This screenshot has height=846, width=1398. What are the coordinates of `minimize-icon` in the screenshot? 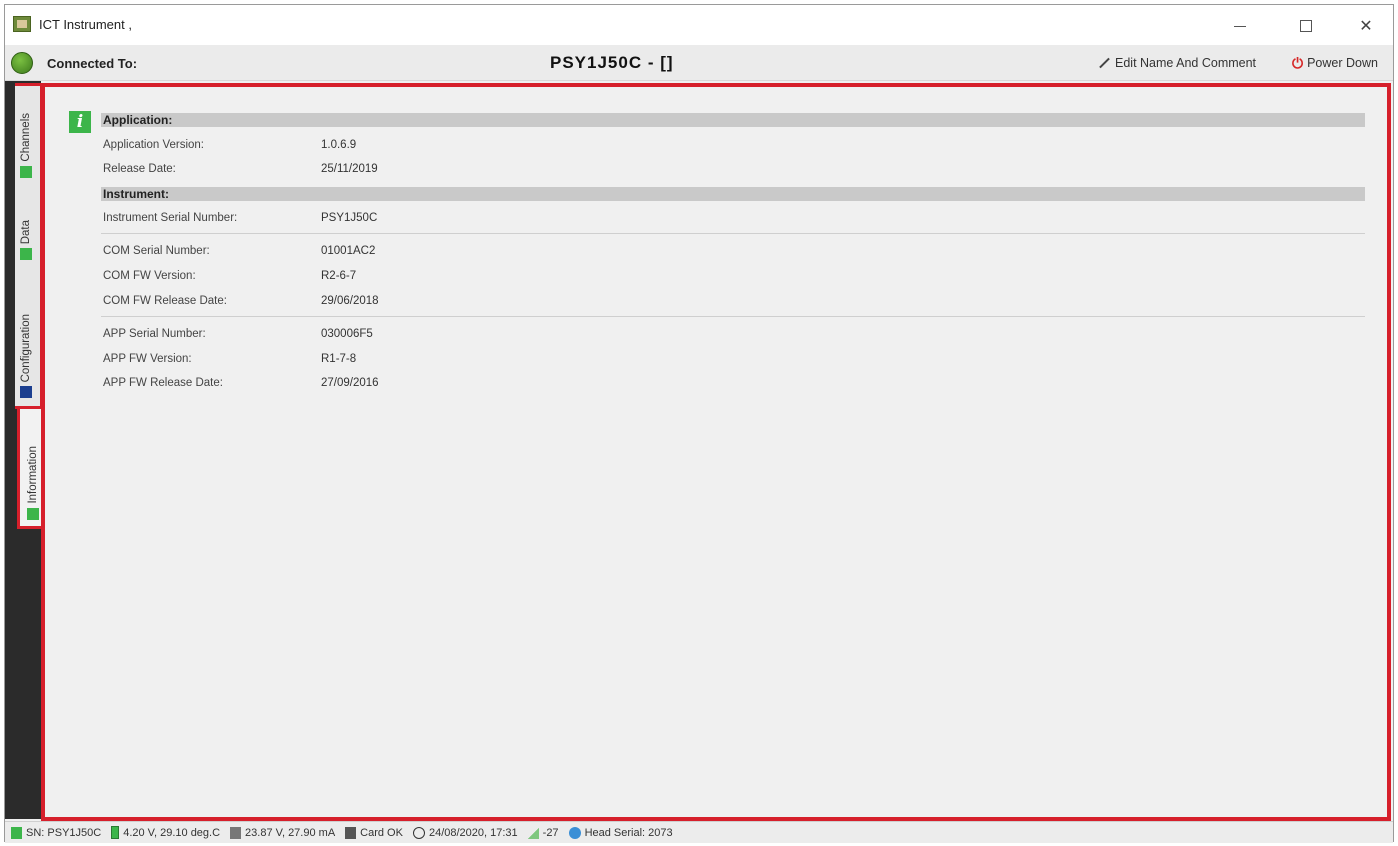 It's located at (1240, 26).